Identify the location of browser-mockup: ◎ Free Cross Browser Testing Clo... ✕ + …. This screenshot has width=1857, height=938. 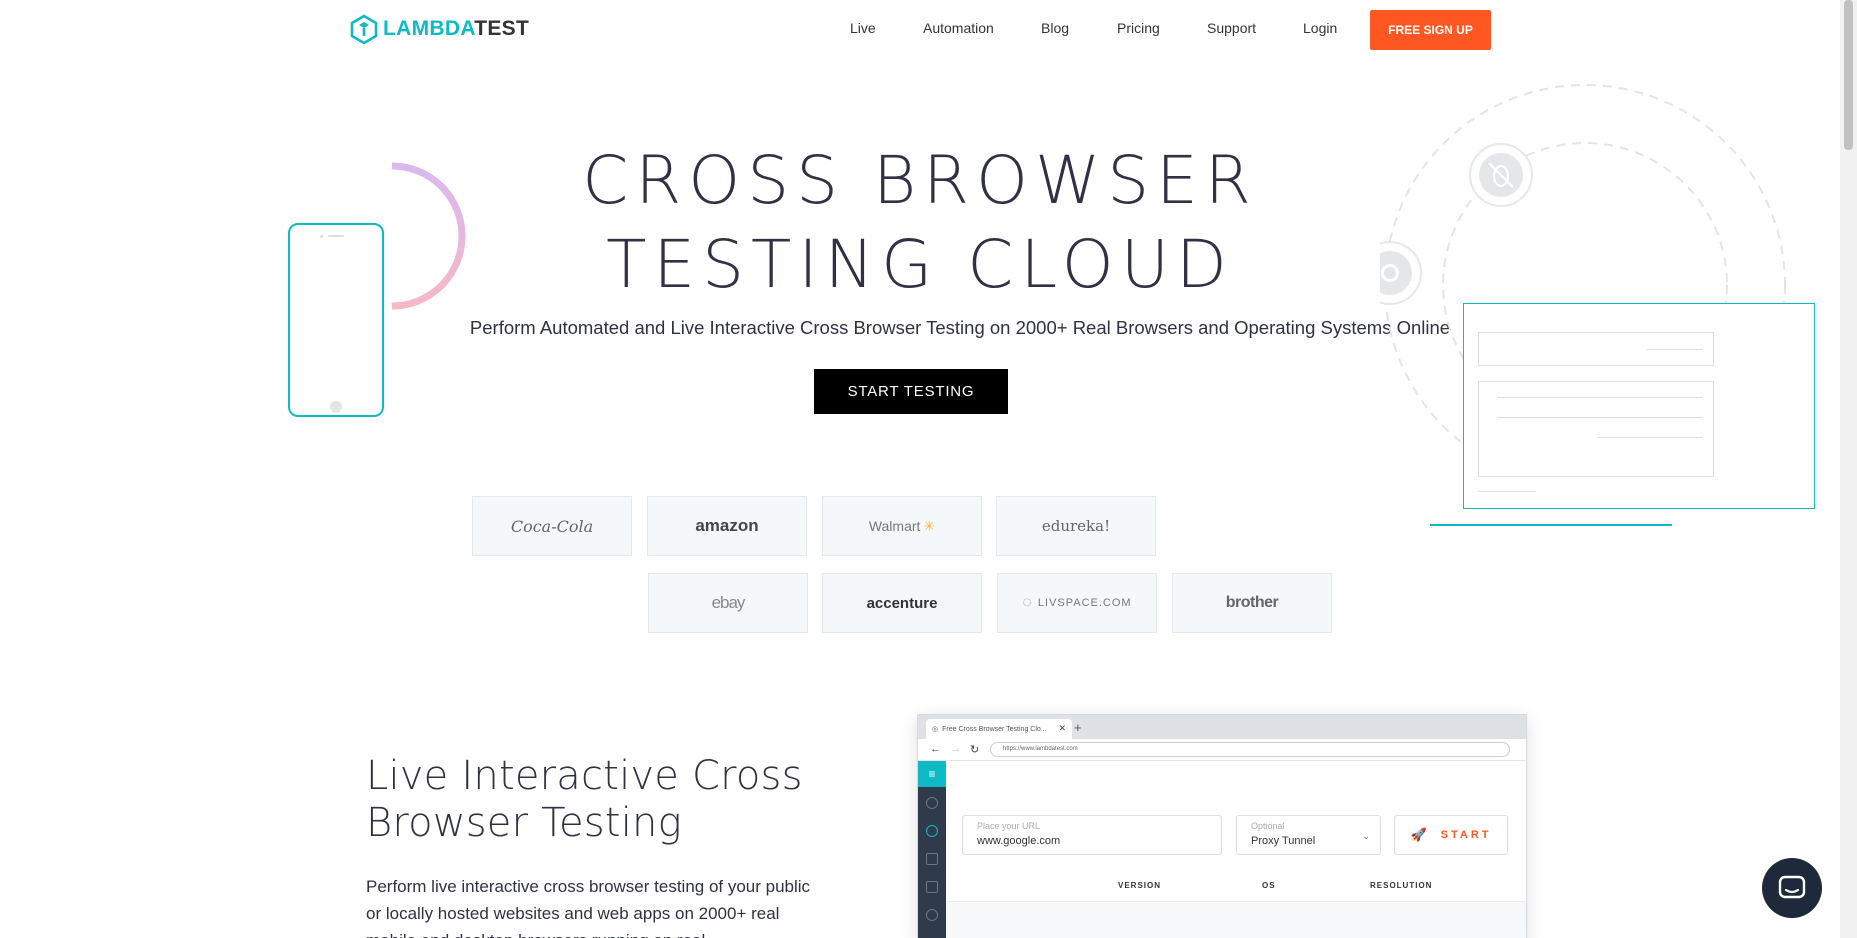
(1222, 826).